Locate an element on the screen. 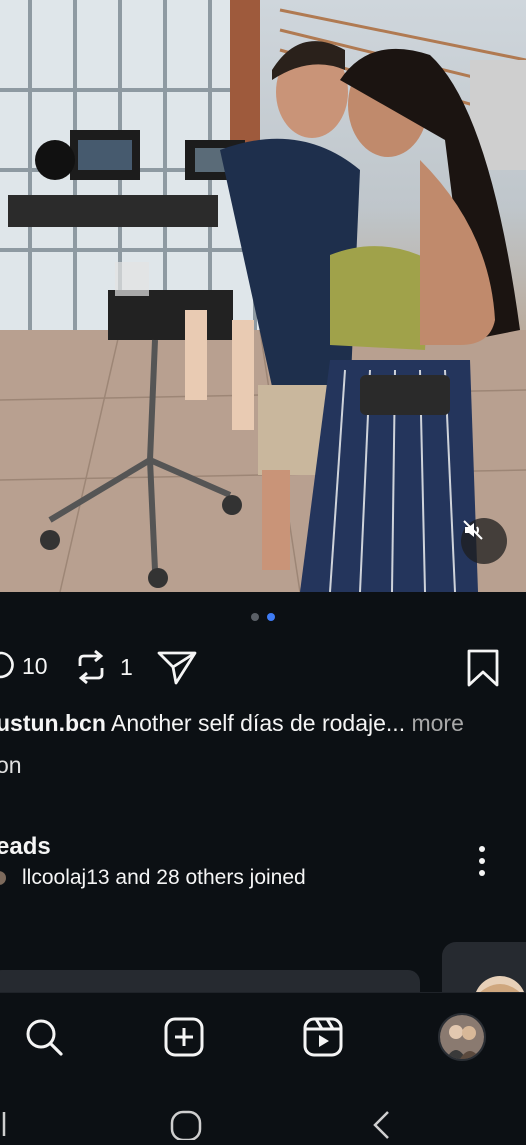 The image size is (526, 1145). plus-square-icon is located at coordinates (184, 1037).